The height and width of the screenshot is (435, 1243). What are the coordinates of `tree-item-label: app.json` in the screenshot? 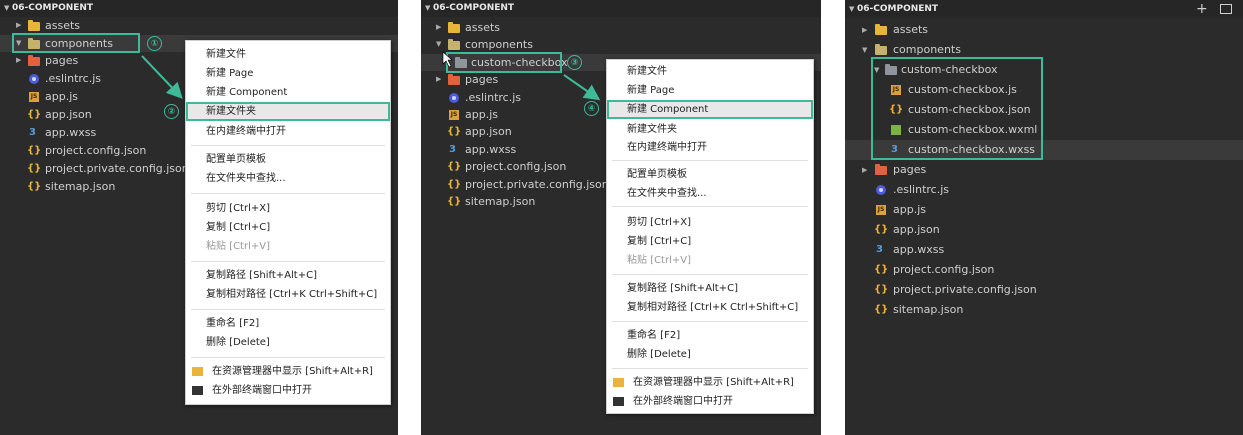 It's located at (68, 114).